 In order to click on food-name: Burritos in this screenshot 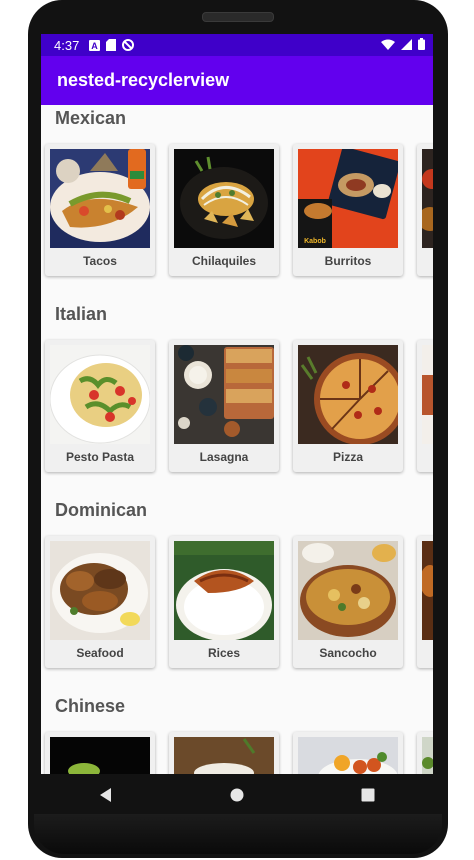, I will do `click(348, 261)`.